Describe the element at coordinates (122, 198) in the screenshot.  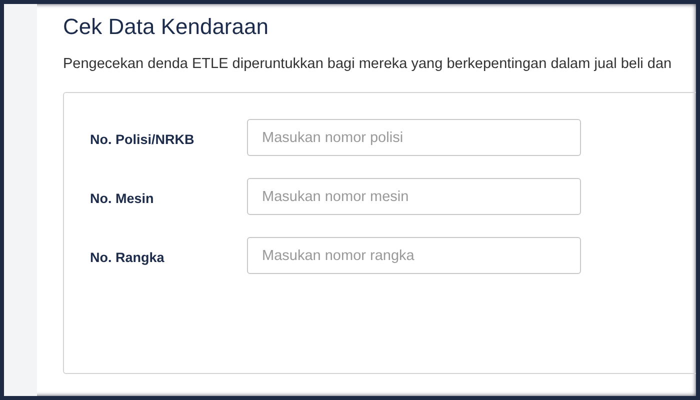
I see `field-label: No. Mesin` at that location.